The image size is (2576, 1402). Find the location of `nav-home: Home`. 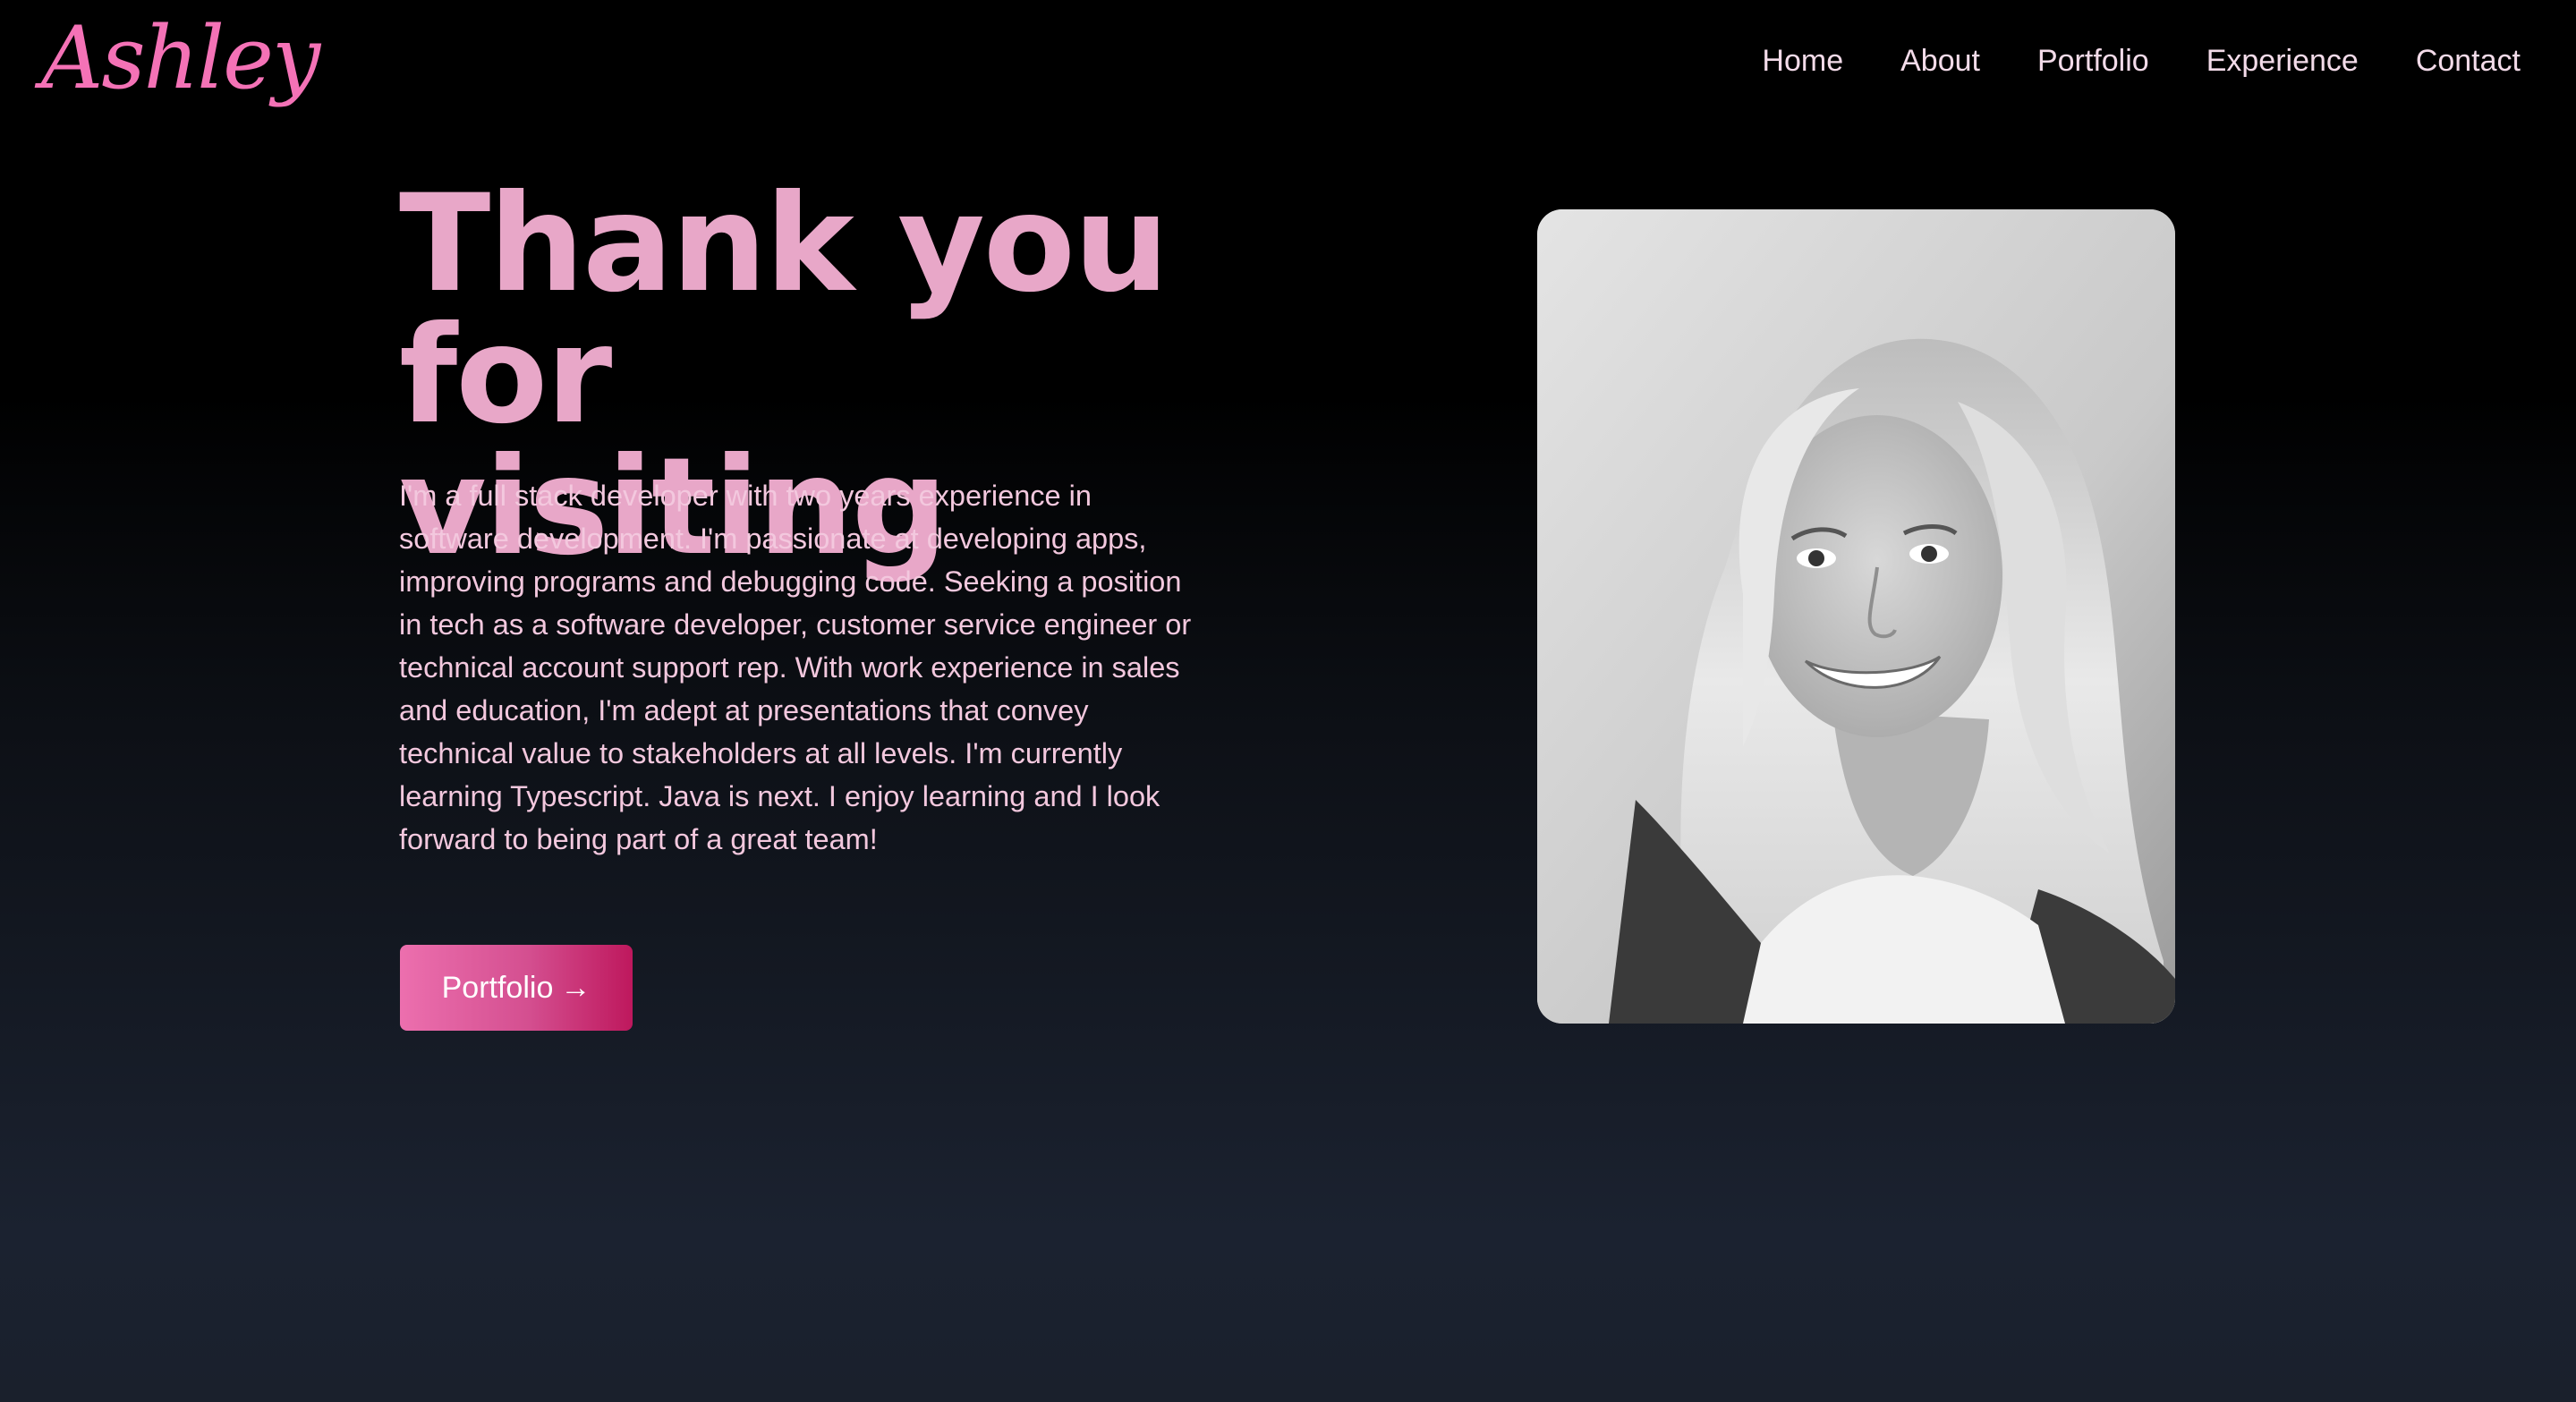

nav-home: Home is located at coordinates (1802, 61).